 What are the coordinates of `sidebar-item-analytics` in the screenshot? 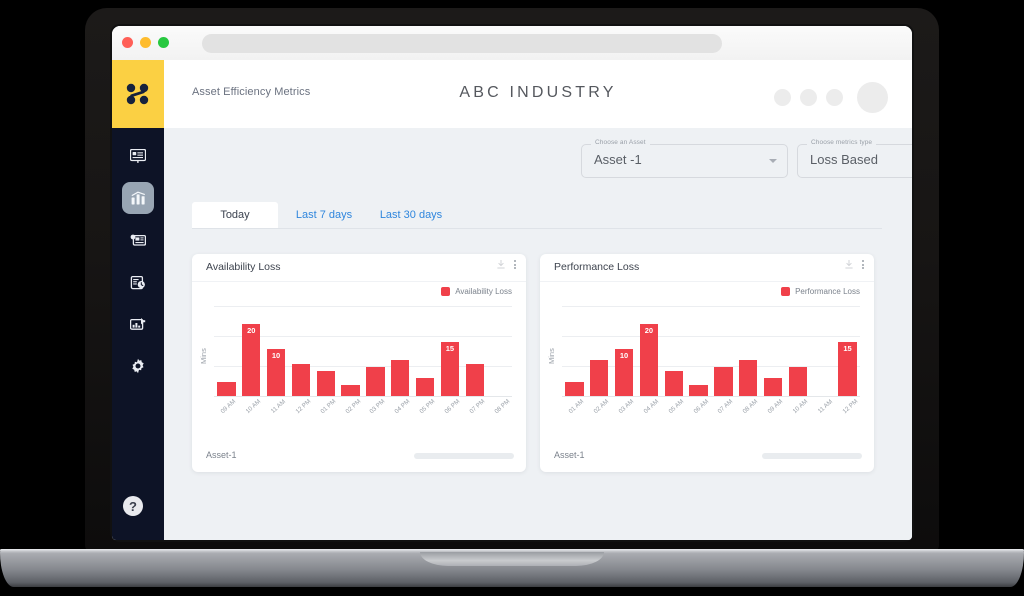 It's located at (138, 324).